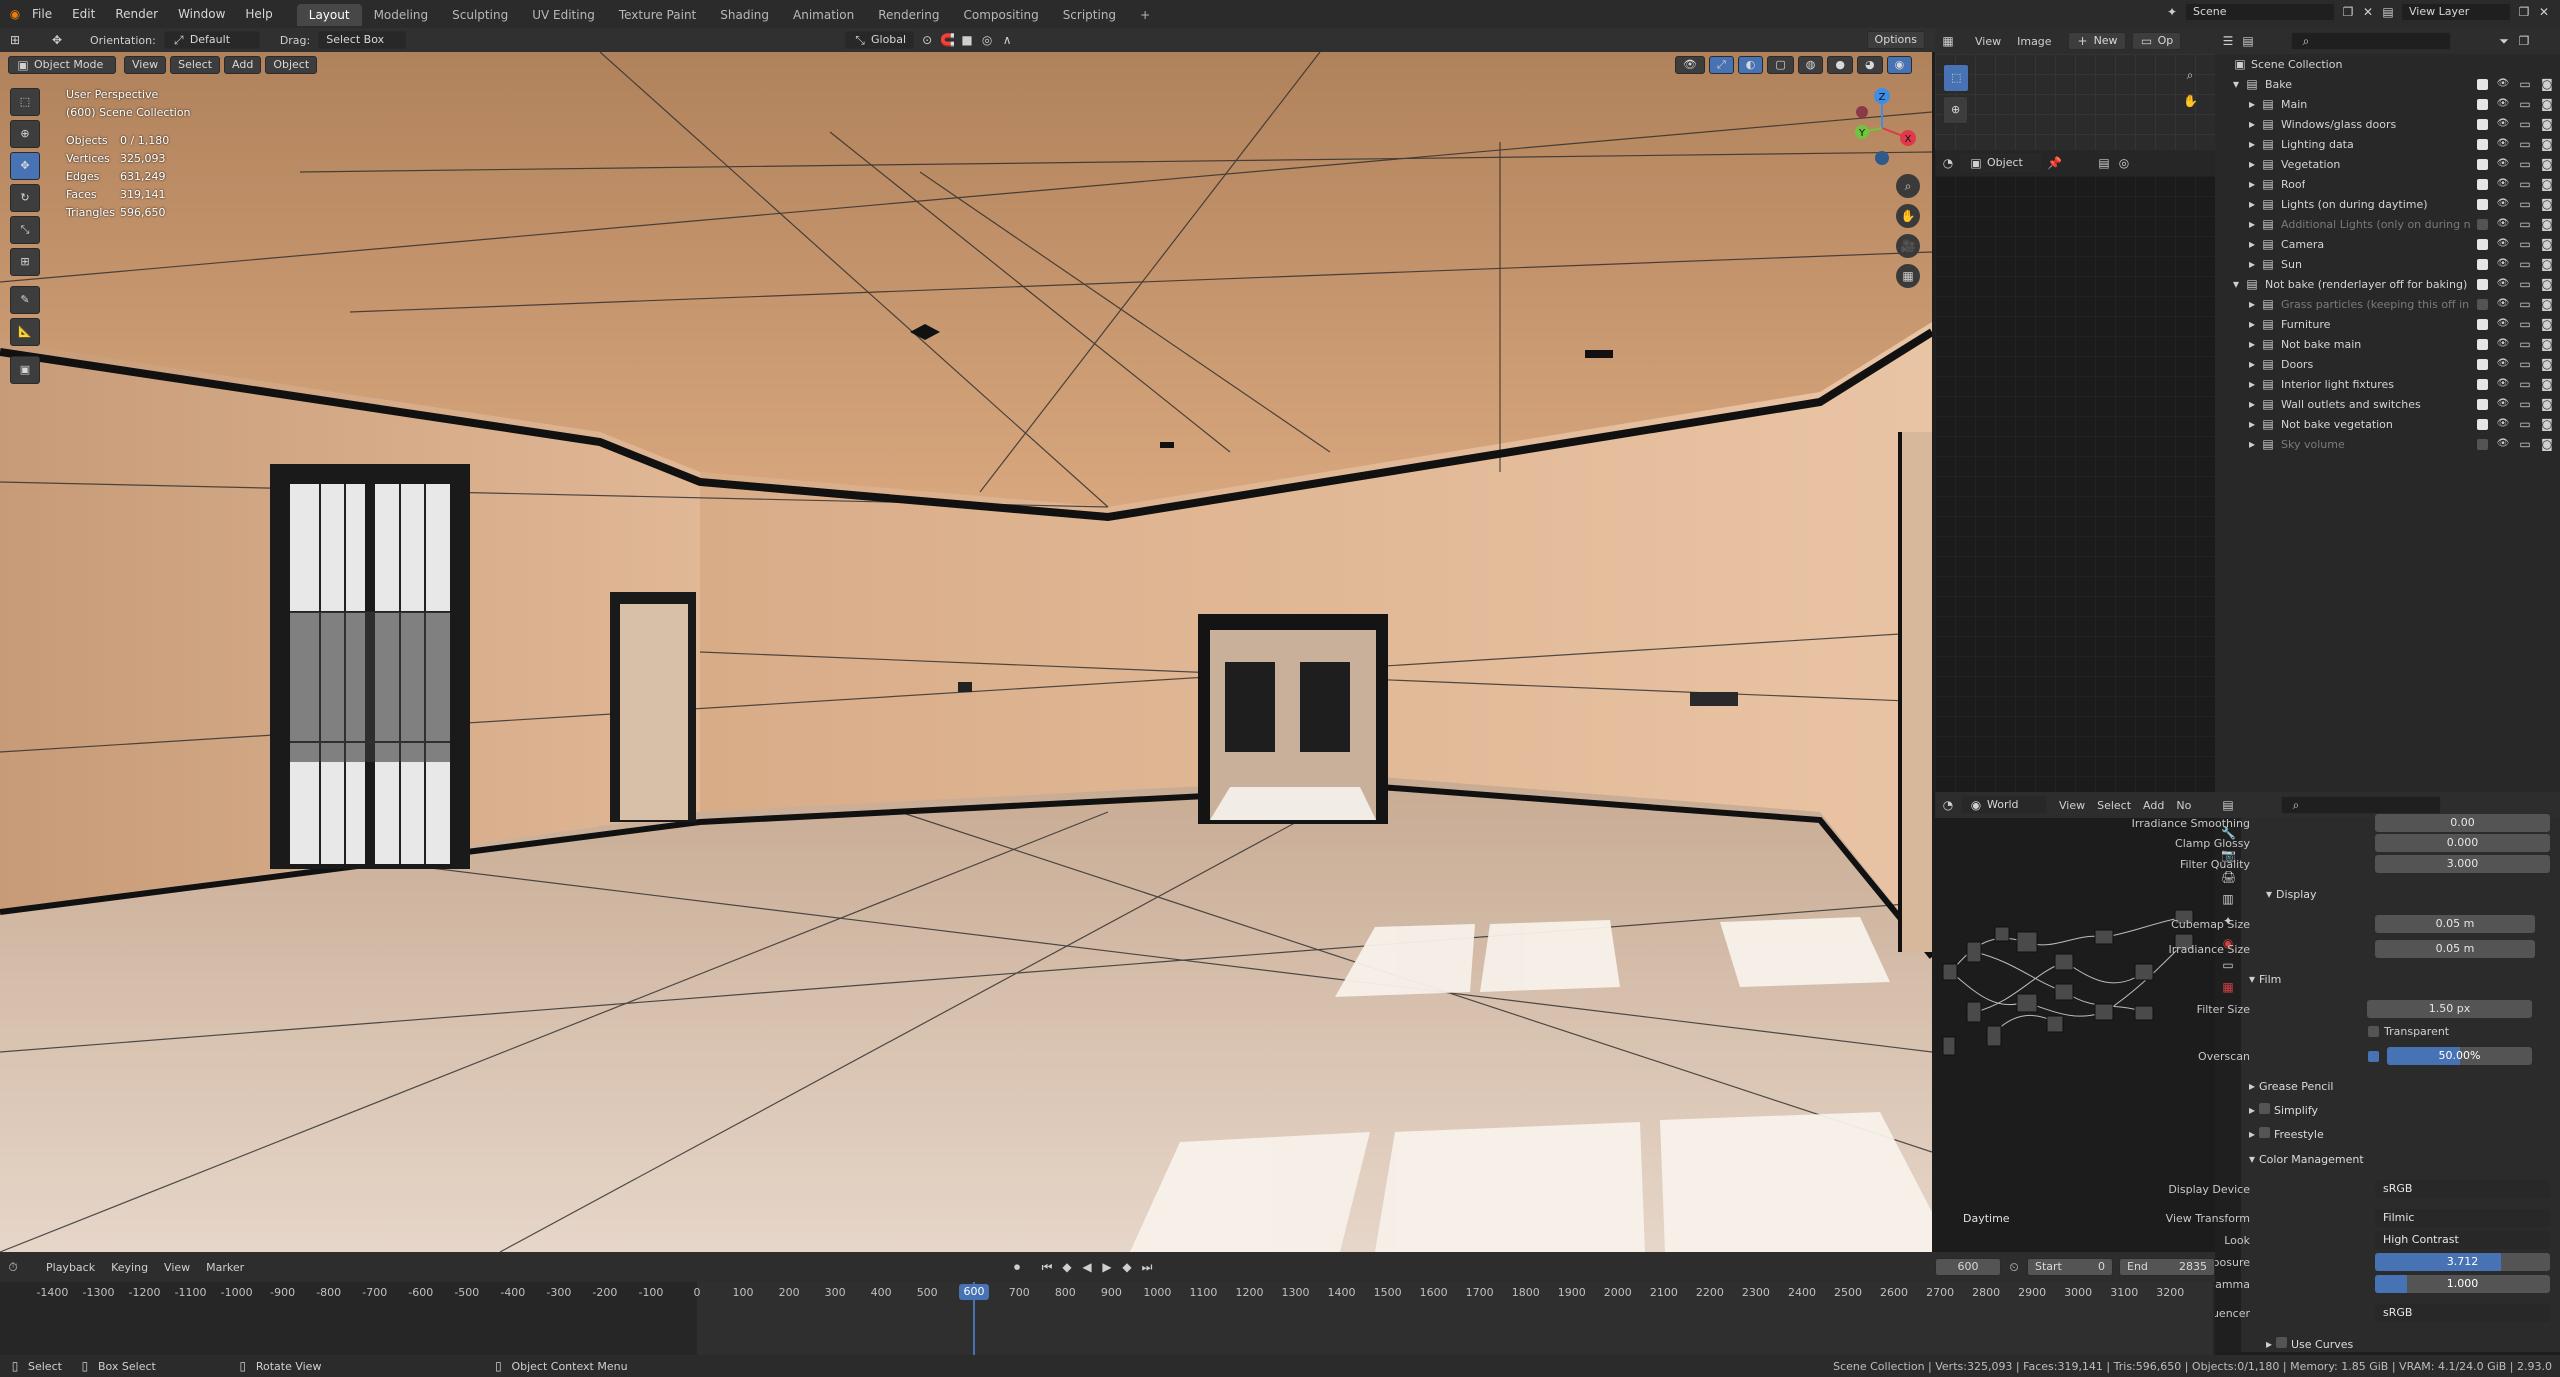 This screenshot has width=2560, height=1377. Describe the element at coordinates (2124, 163) in the screenshot. I see `proportional-icon: ◎` at that location.